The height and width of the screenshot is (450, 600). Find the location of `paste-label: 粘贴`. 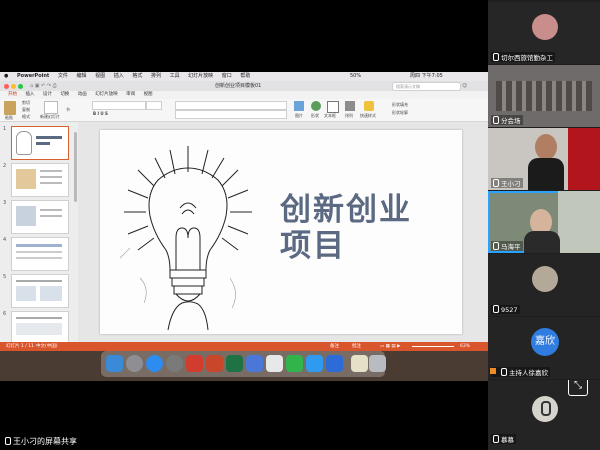

paste-label: 粘贴 is located at coordinates (9, 117).